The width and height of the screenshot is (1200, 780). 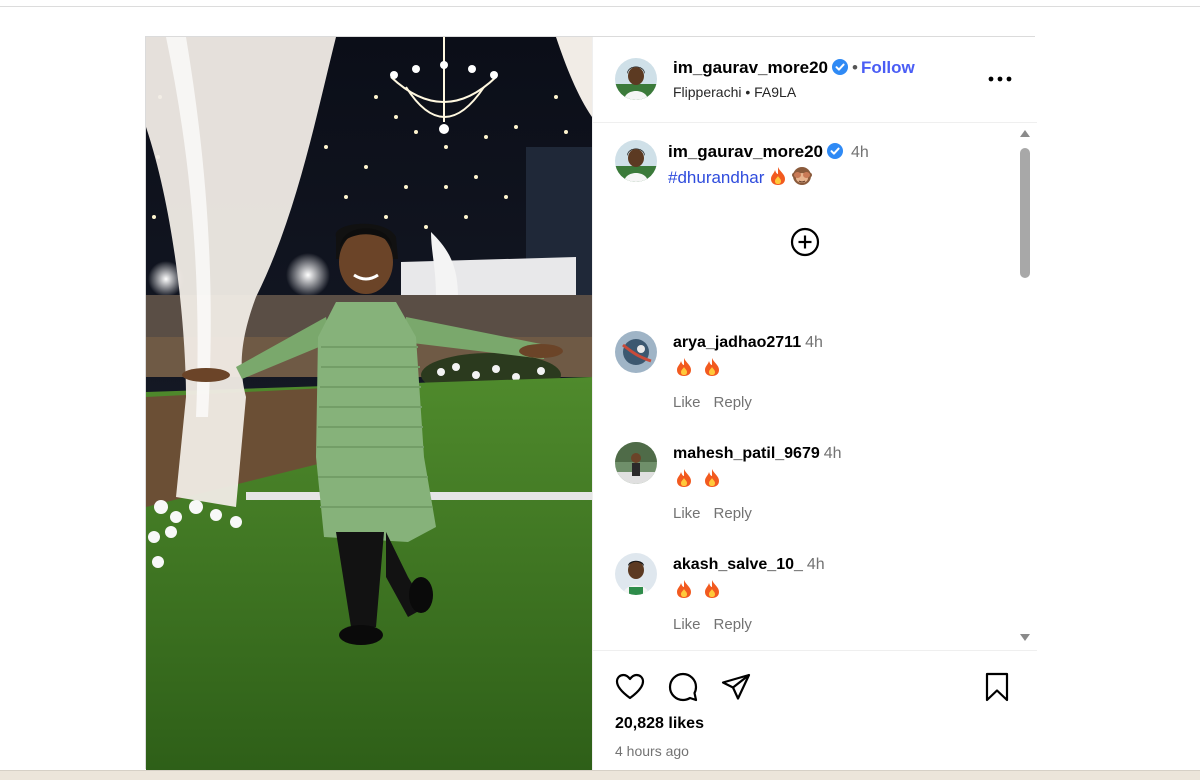 I want to click on scrollbar-thumb, so click(x=1025, y=213).